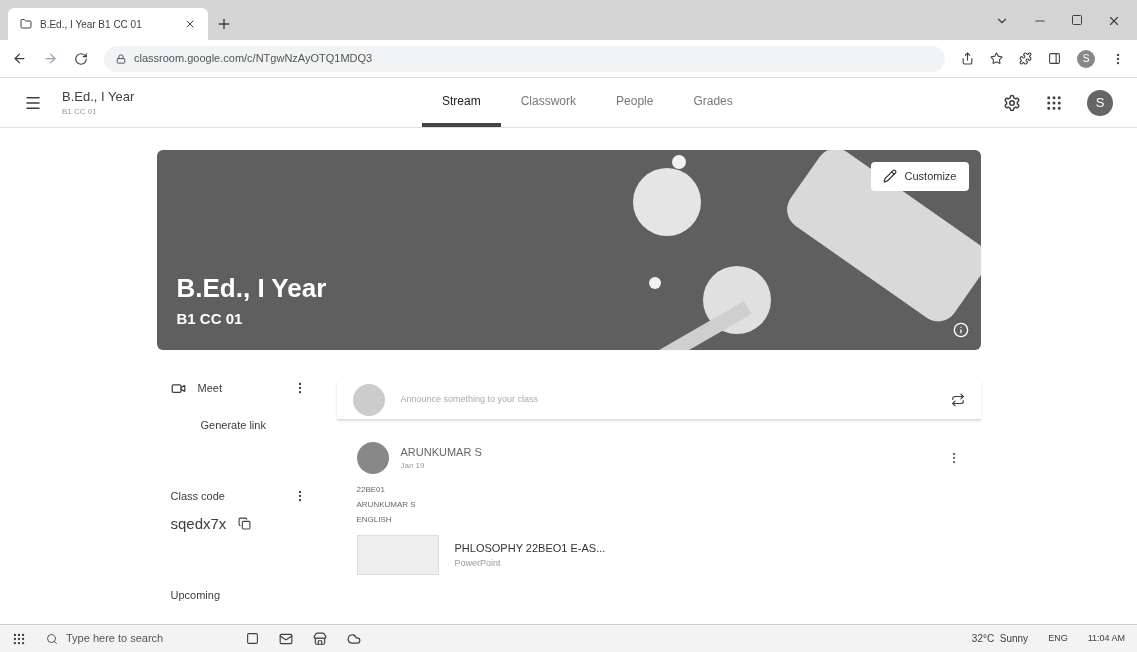 The height and width of the screenshot is (652, 1137). Describe the element at coordinates (210, 388) in the screenshot. I see `meet-label: Meet` at that location.